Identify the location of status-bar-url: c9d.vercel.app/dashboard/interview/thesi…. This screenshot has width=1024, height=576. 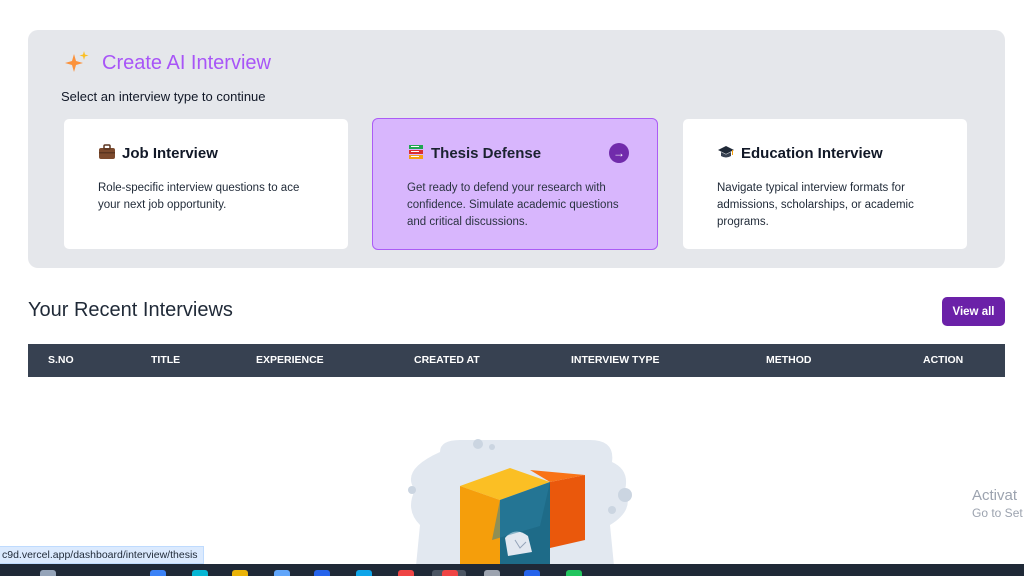
(102, 555).